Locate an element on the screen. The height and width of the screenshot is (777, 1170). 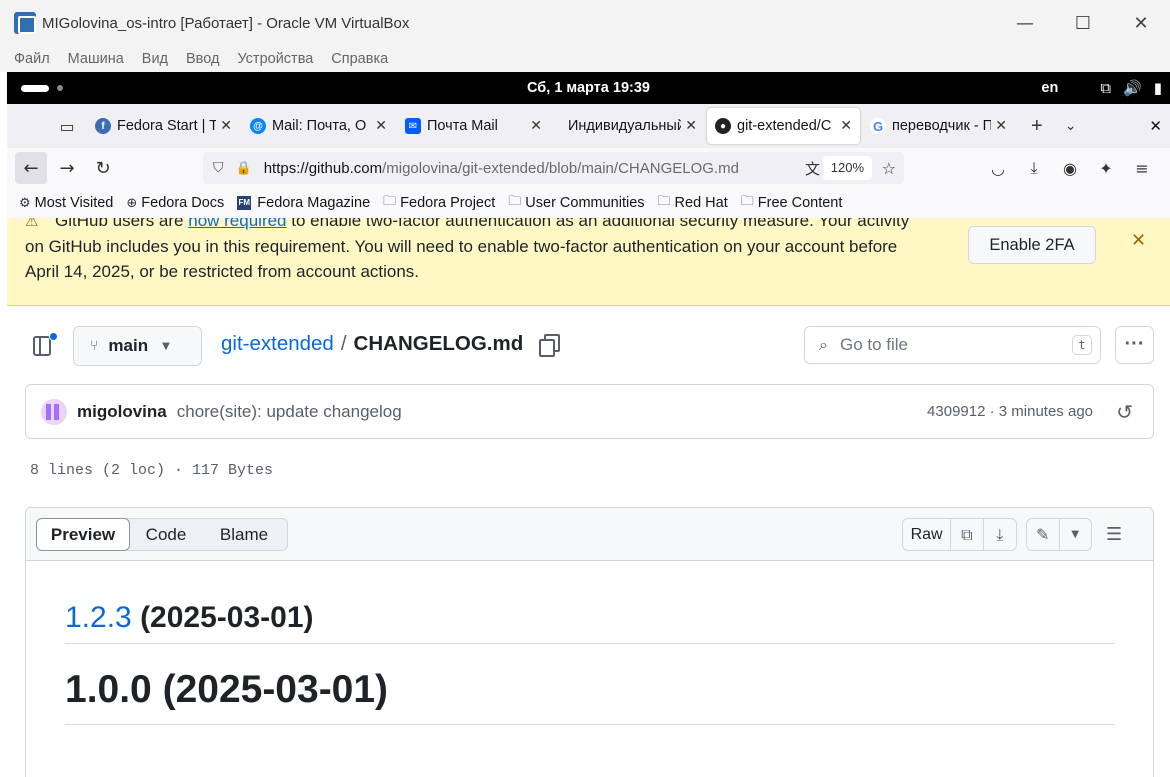
menu-input: Ввод is located at coordinates (202, 59).